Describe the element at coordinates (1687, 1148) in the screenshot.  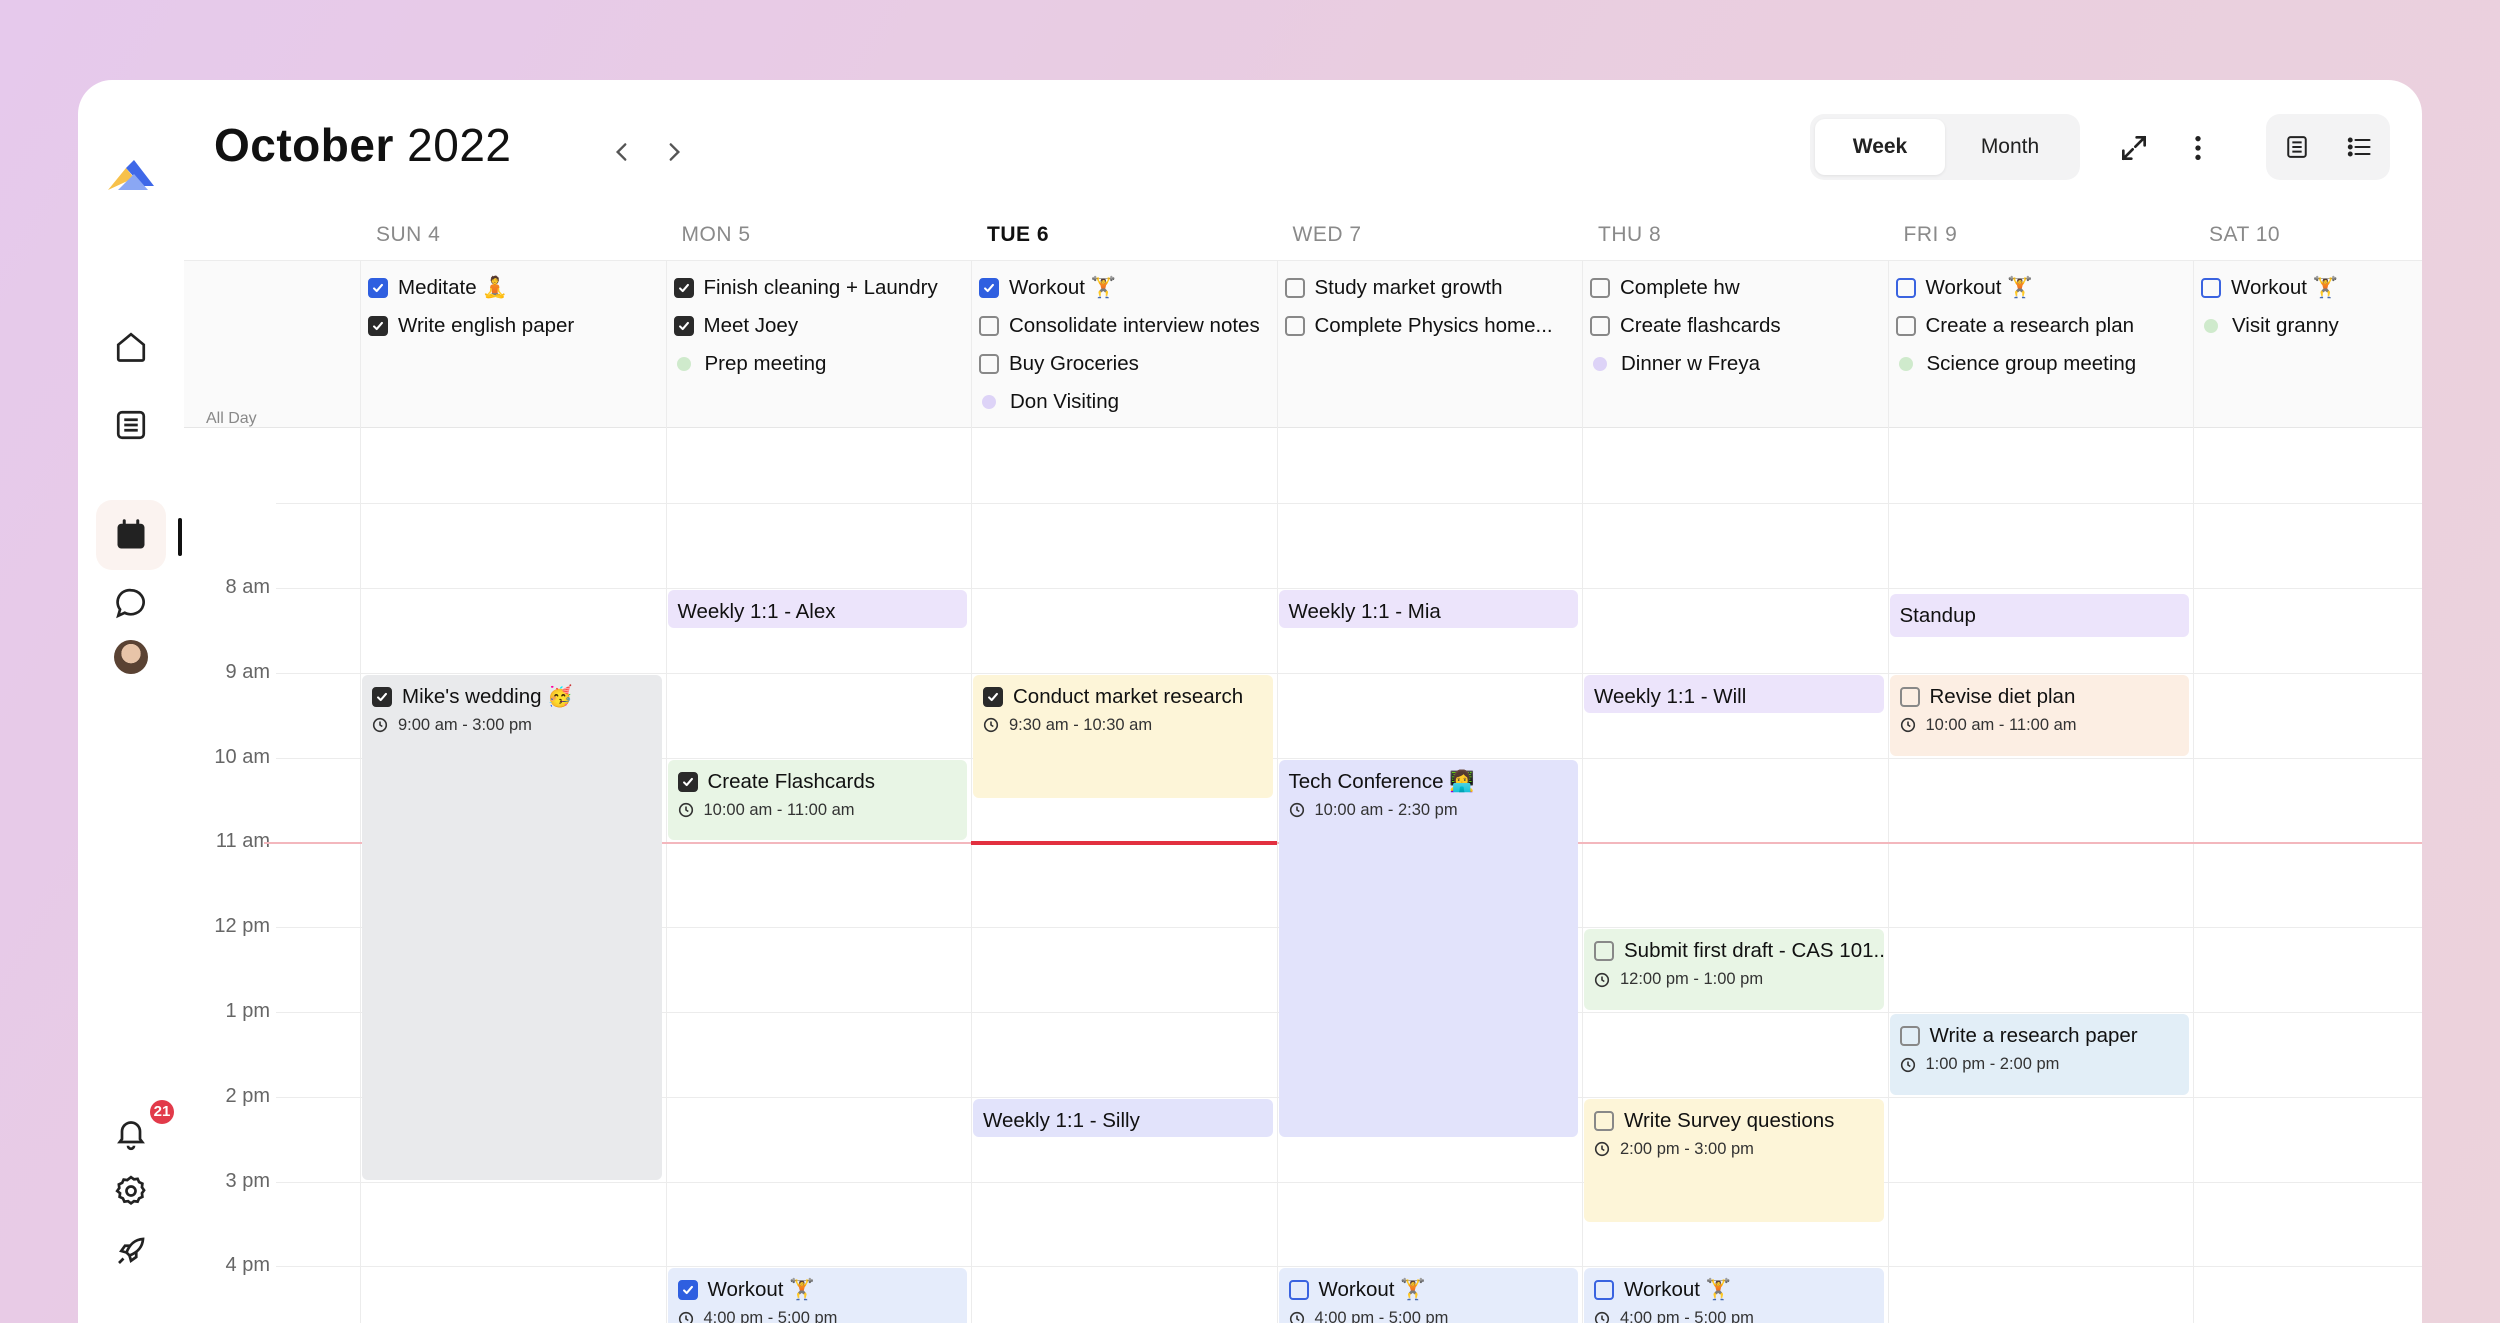
I see `event-time-label: 2:00 pm - 3:00 pm` at that location.